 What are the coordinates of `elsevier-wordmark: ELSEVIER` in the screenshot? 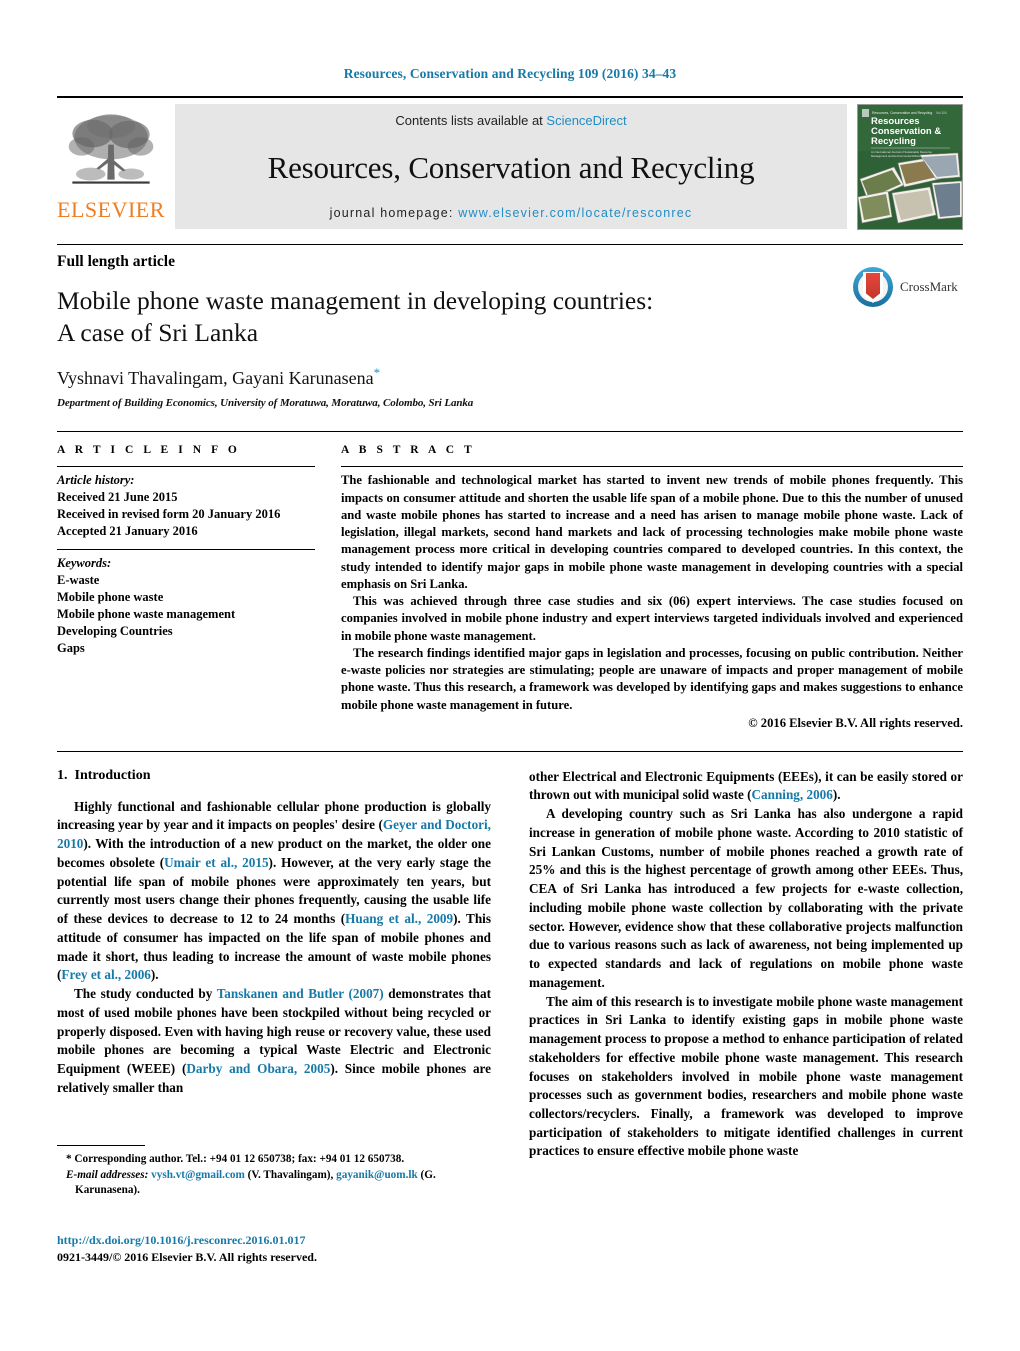 It's located at (111, 209).